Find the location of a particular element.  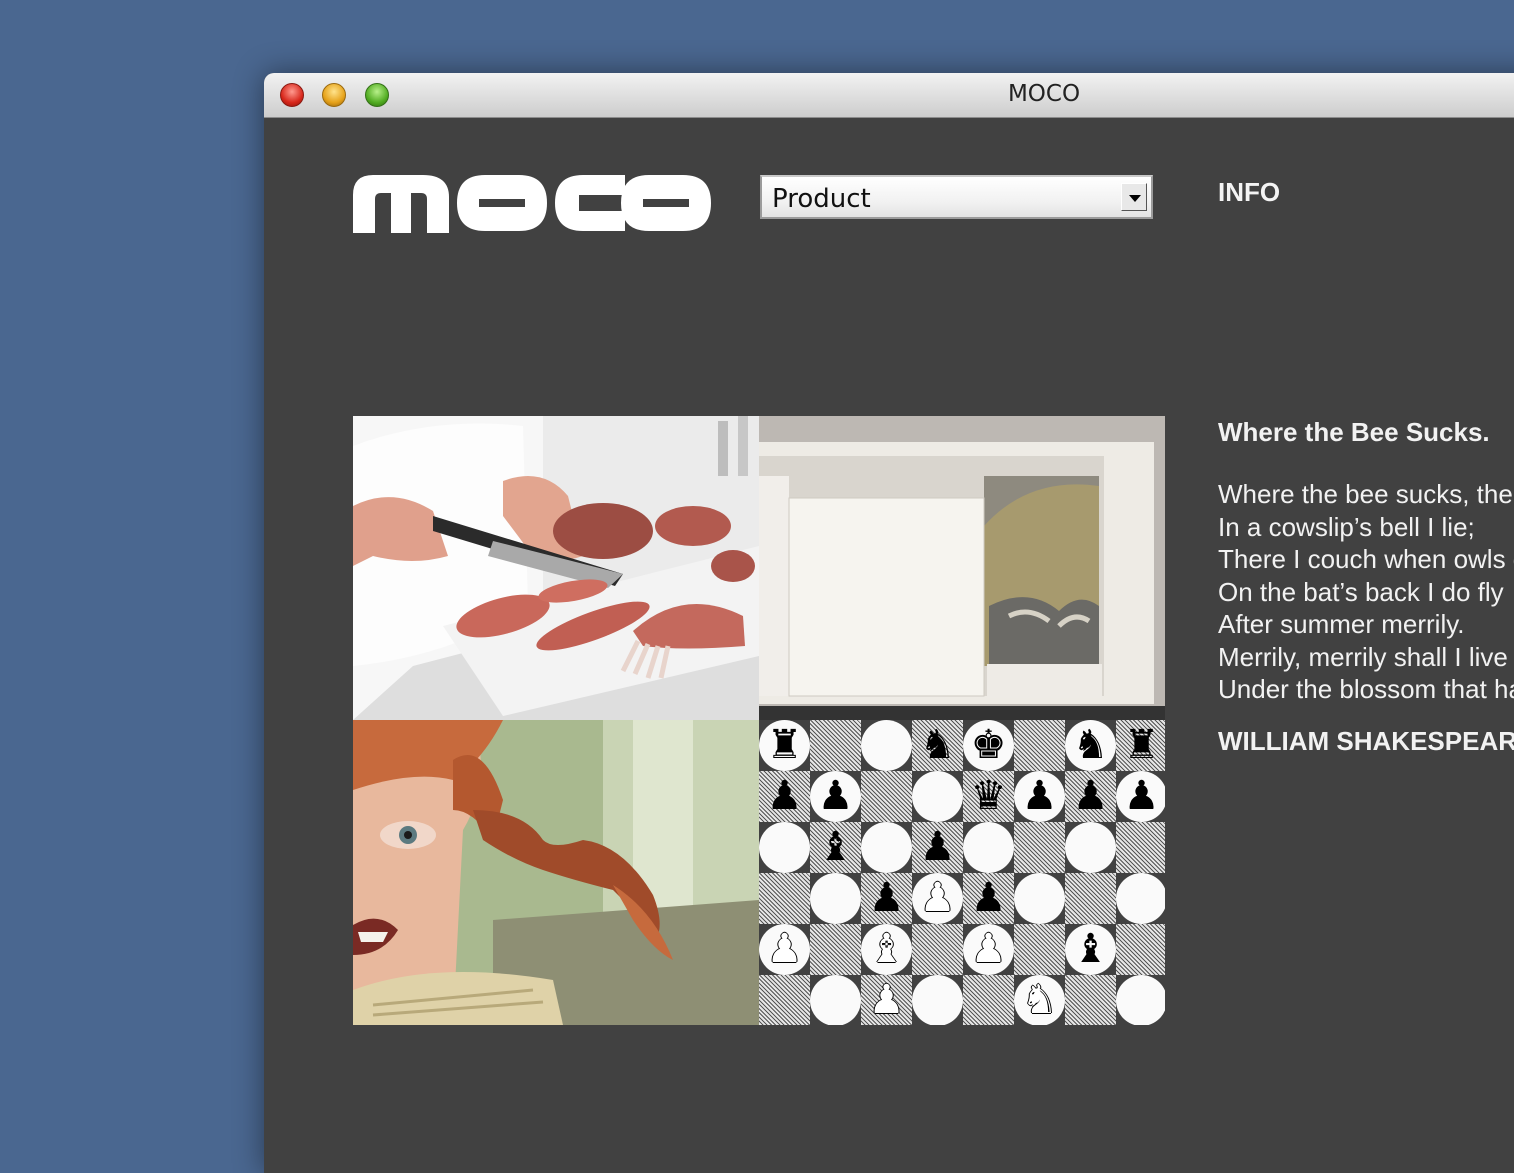

chef-cutting-meat-photo is located at coordinates (556, 568).